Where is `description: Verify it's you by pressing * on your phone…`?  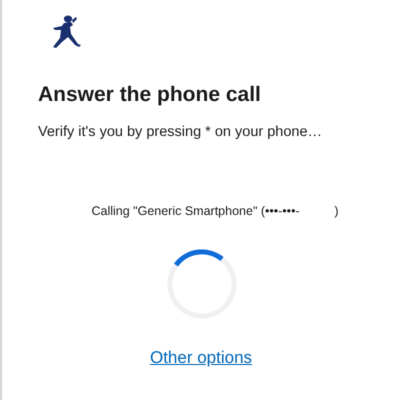
description: Verify it's you by pressing * on your phone… is located at coordinates (181, 132).